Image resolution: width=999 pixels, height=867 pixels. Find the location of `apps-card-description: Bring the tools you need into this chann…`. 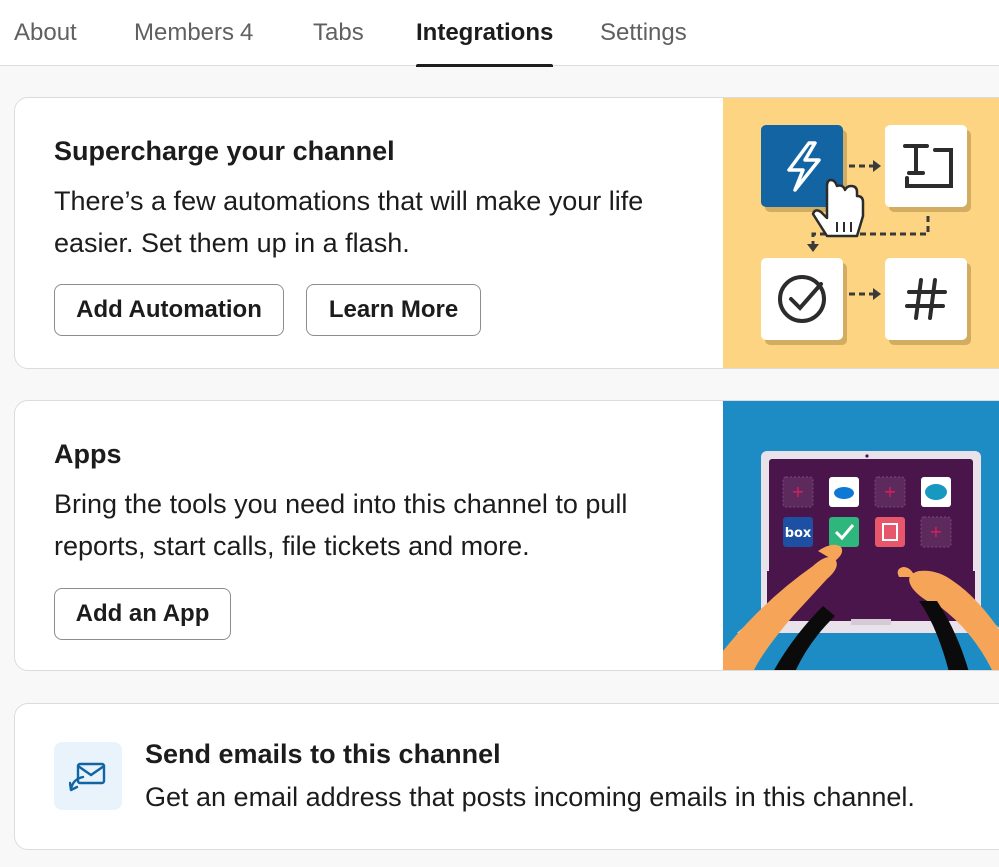

apps-card-description: Bring the tools you need into this chann… is located at coordinates (341, 525).